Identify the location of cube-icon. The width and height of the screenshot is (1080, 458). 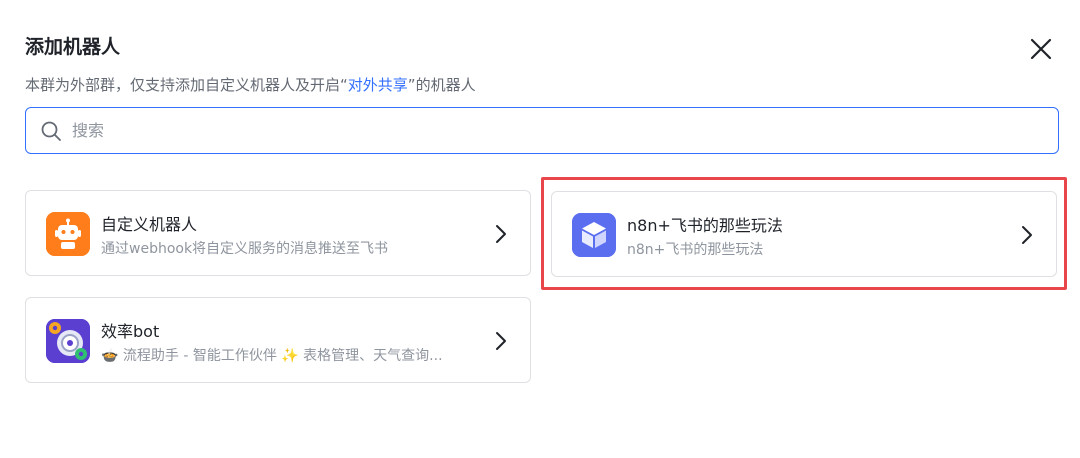
(594, 235).